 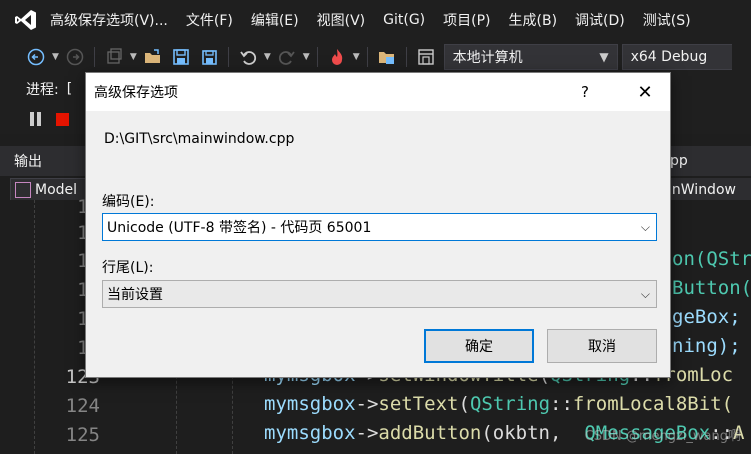 What do you see at coordinates (702, 190) in the screenshot?
I see `file-tab-label: inWindow` at bounding box center [702, 190].